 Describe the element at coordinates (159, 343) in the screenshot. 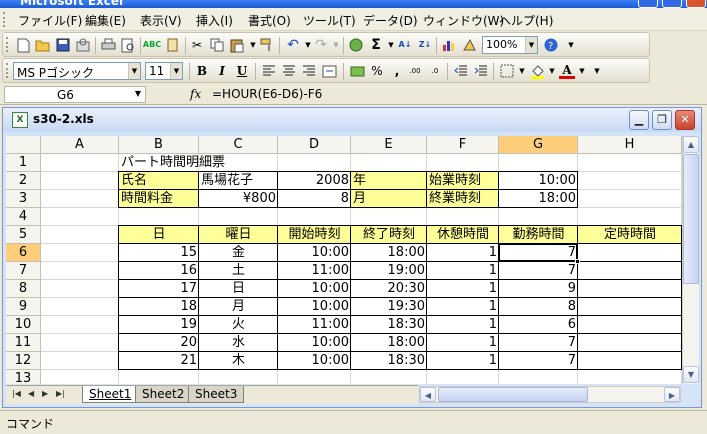

I see `cell-b11: 20` at that location.